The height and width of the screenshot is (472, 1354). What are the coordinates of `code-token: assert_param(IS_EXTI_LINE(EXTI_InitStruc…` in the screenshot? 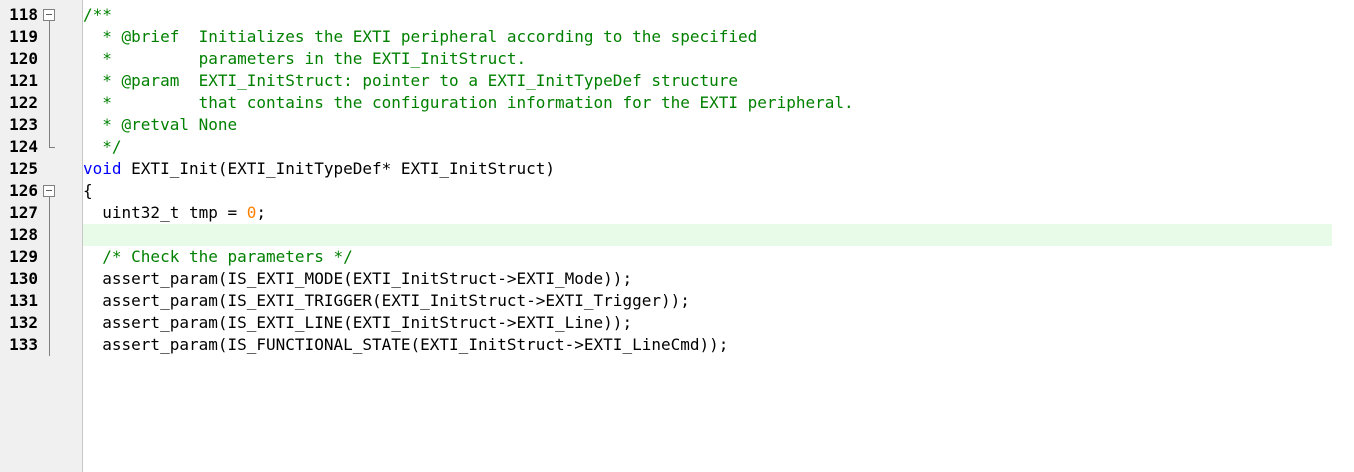 It's located at (358, 322).